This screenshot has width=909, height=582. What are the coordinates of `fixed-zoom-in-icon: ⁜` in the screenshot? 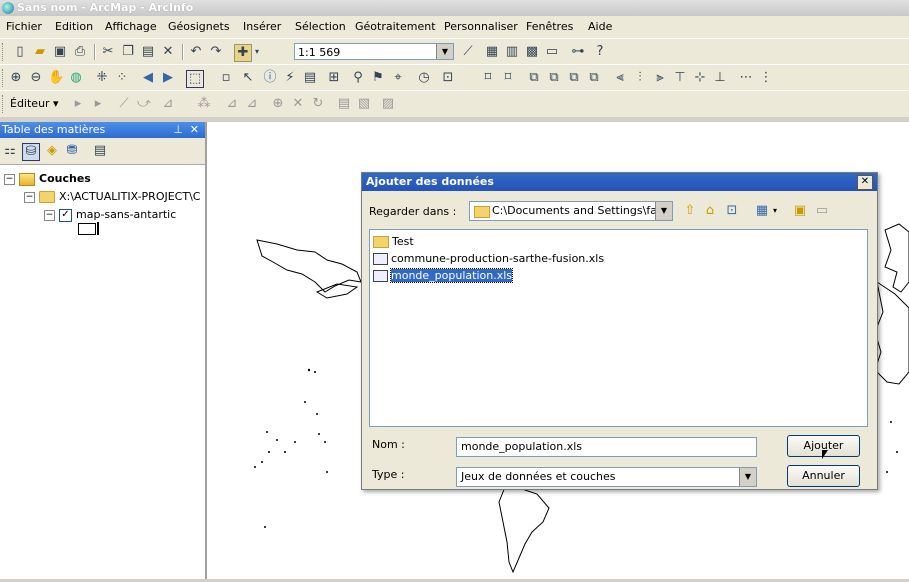 It's located at (102, 78).